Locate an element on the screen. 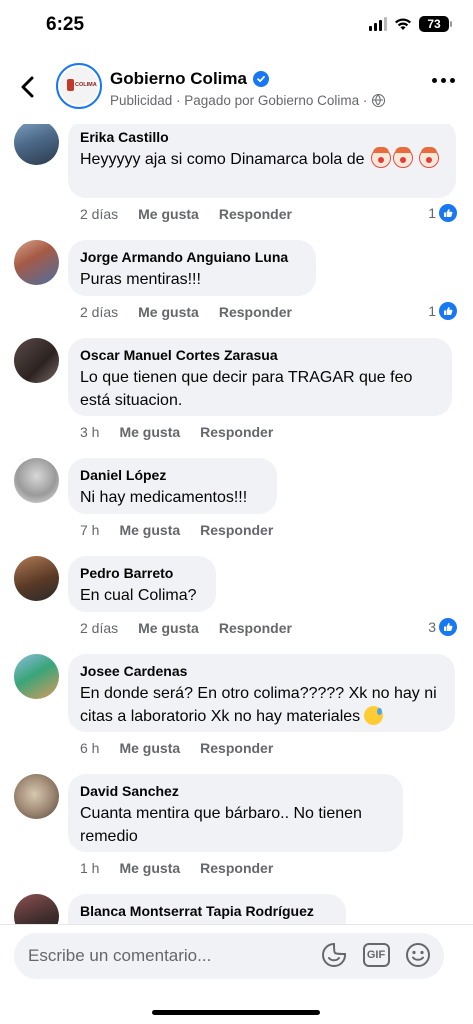  sticker-button is located at coordinates (334, 955).